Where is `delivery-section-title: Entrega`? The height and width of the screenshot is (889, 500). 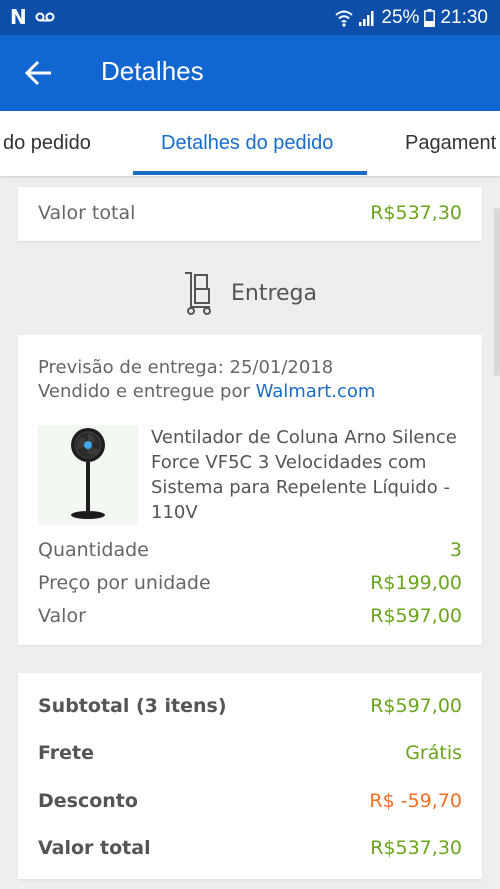 delivery-section-title: Entrega is located at coordinates (273, 293).